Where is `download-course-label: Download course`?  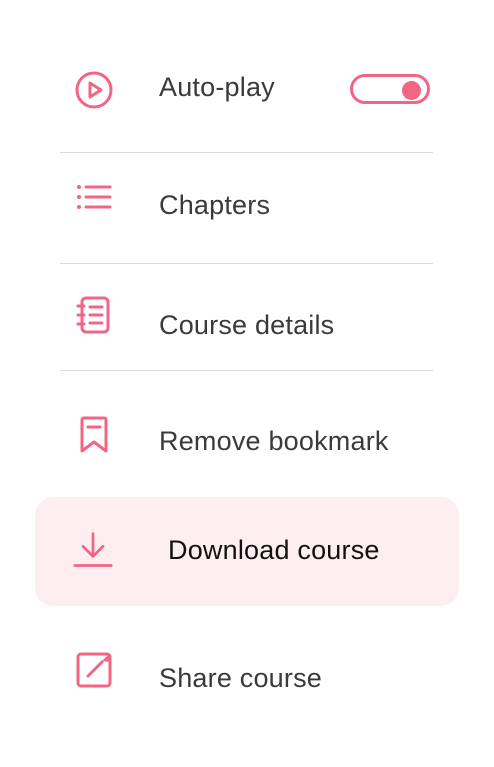 download-course-label: Download course is located at coordinates (274, 550).